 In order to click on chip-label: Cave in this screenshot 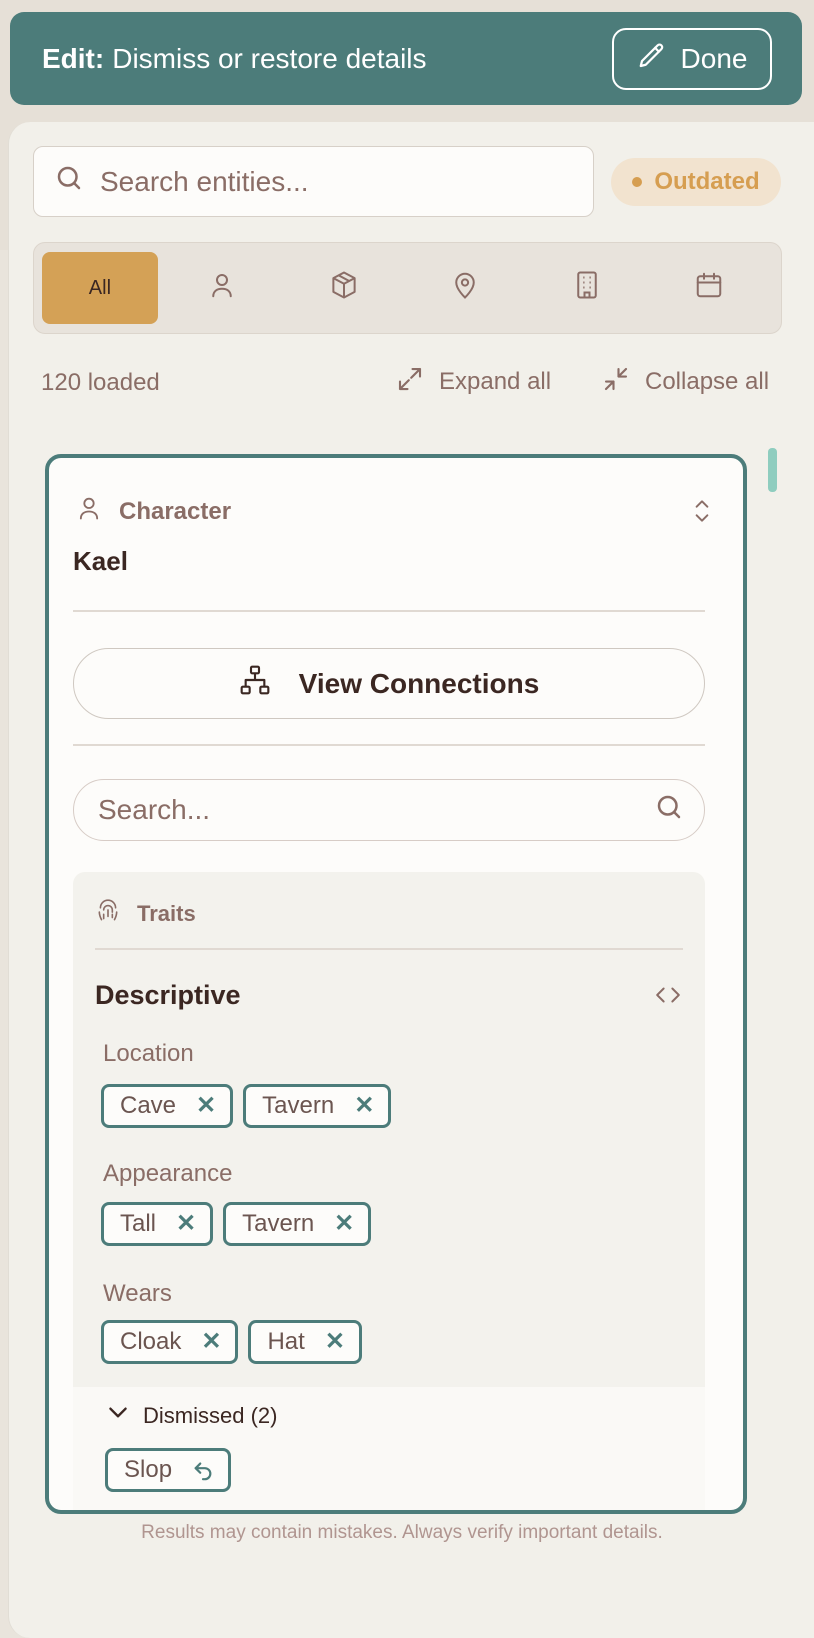, I will do `click(148, 1105)`.